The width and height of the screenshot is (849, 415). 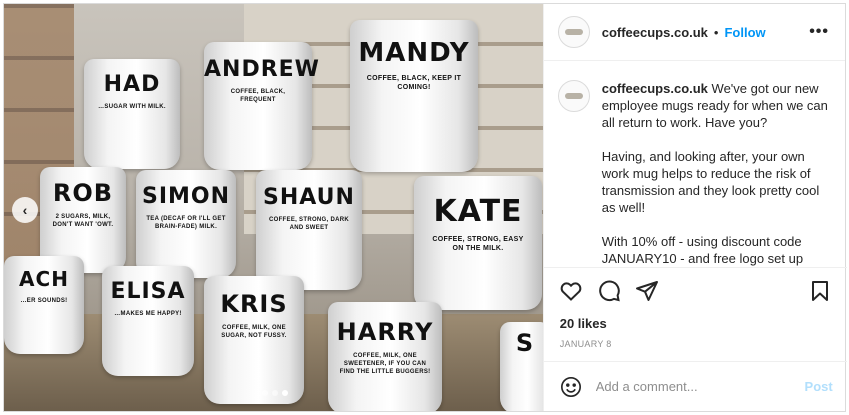 I want to click on account-avatar, so click(x=573, y=32).